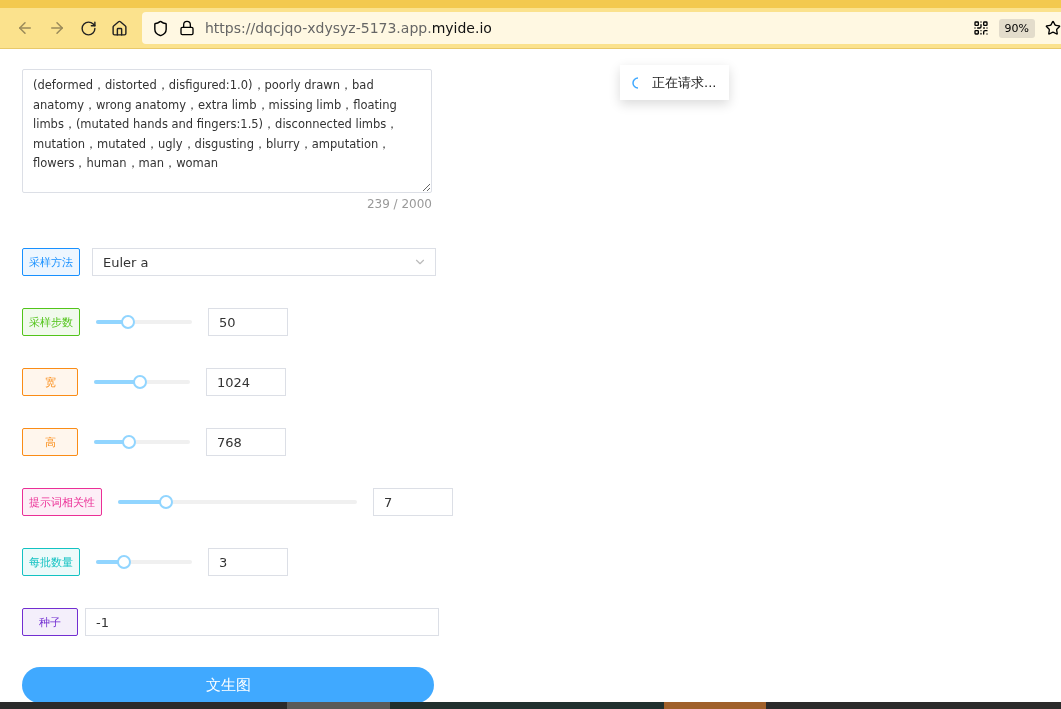 This screenshot has width=1061, height=709. Describe the element at coordinates (1053, 28) in the screenshot. I see `star-icon` at that location.